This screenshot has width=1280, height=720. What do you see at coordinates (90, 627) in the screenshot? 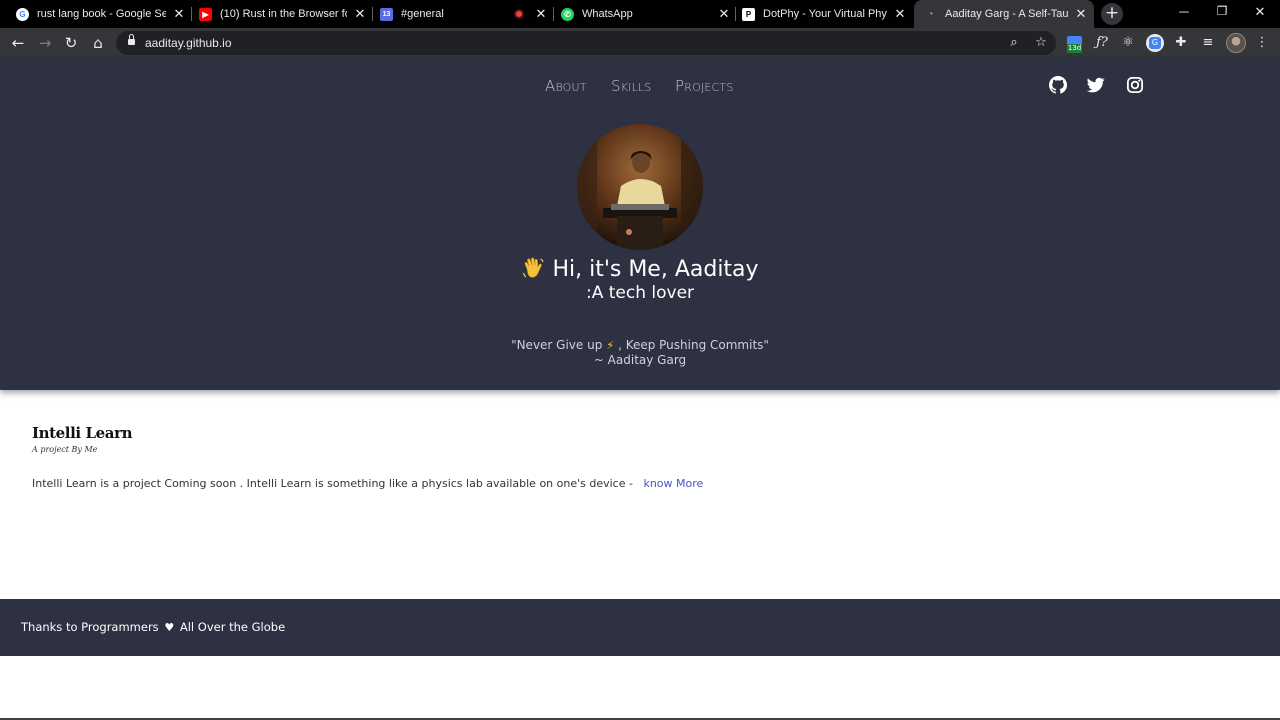
I see `footer-text-start: Thanks to Programmers` at bounding box center [90, 627].